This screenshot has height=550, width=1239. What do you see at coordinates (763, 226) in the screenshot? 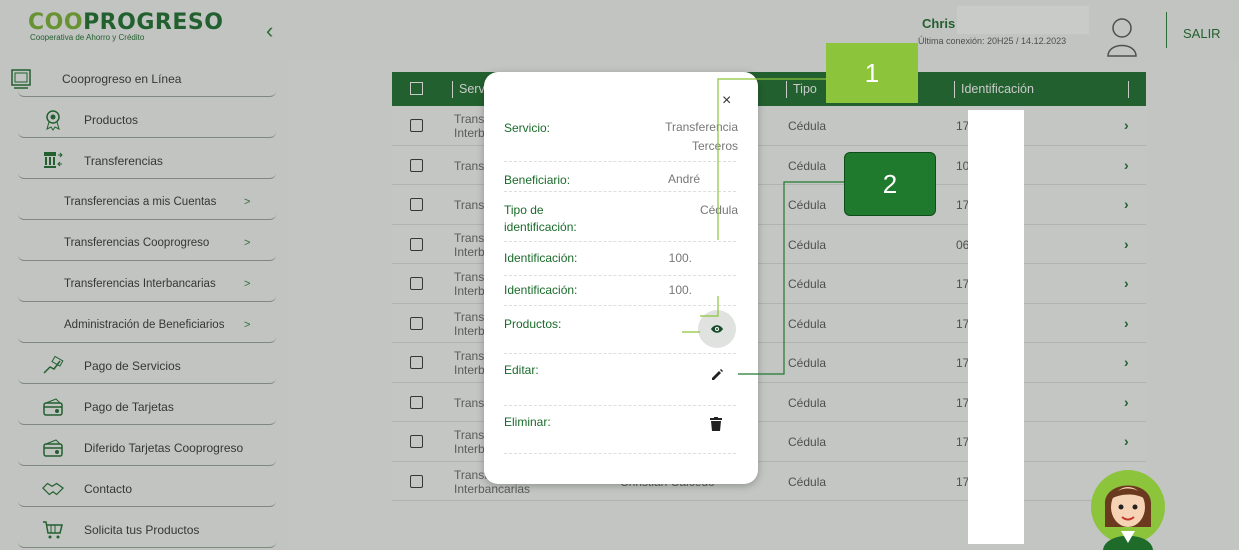
I see `callout-lines` at bounding box center [763, 226].